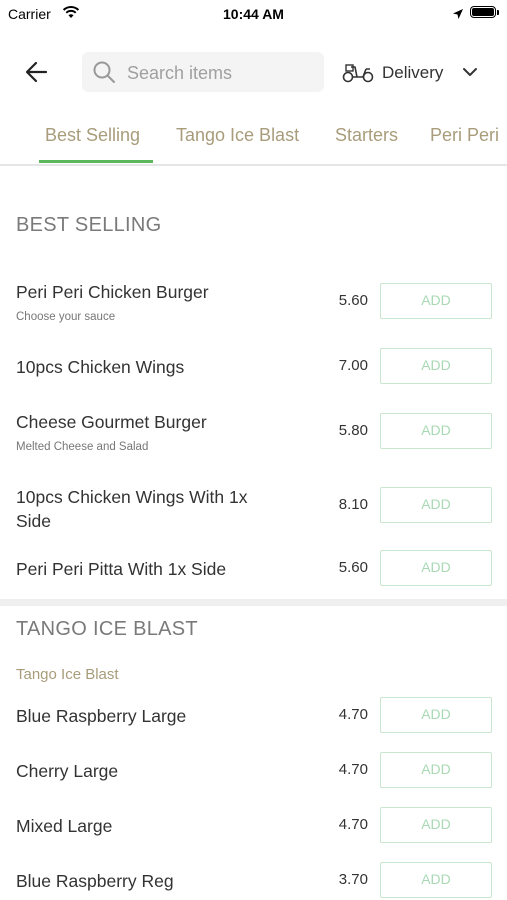 This screenshot has height=900, width=507. I want to click on location-arrow-icon, so click(458, 15).